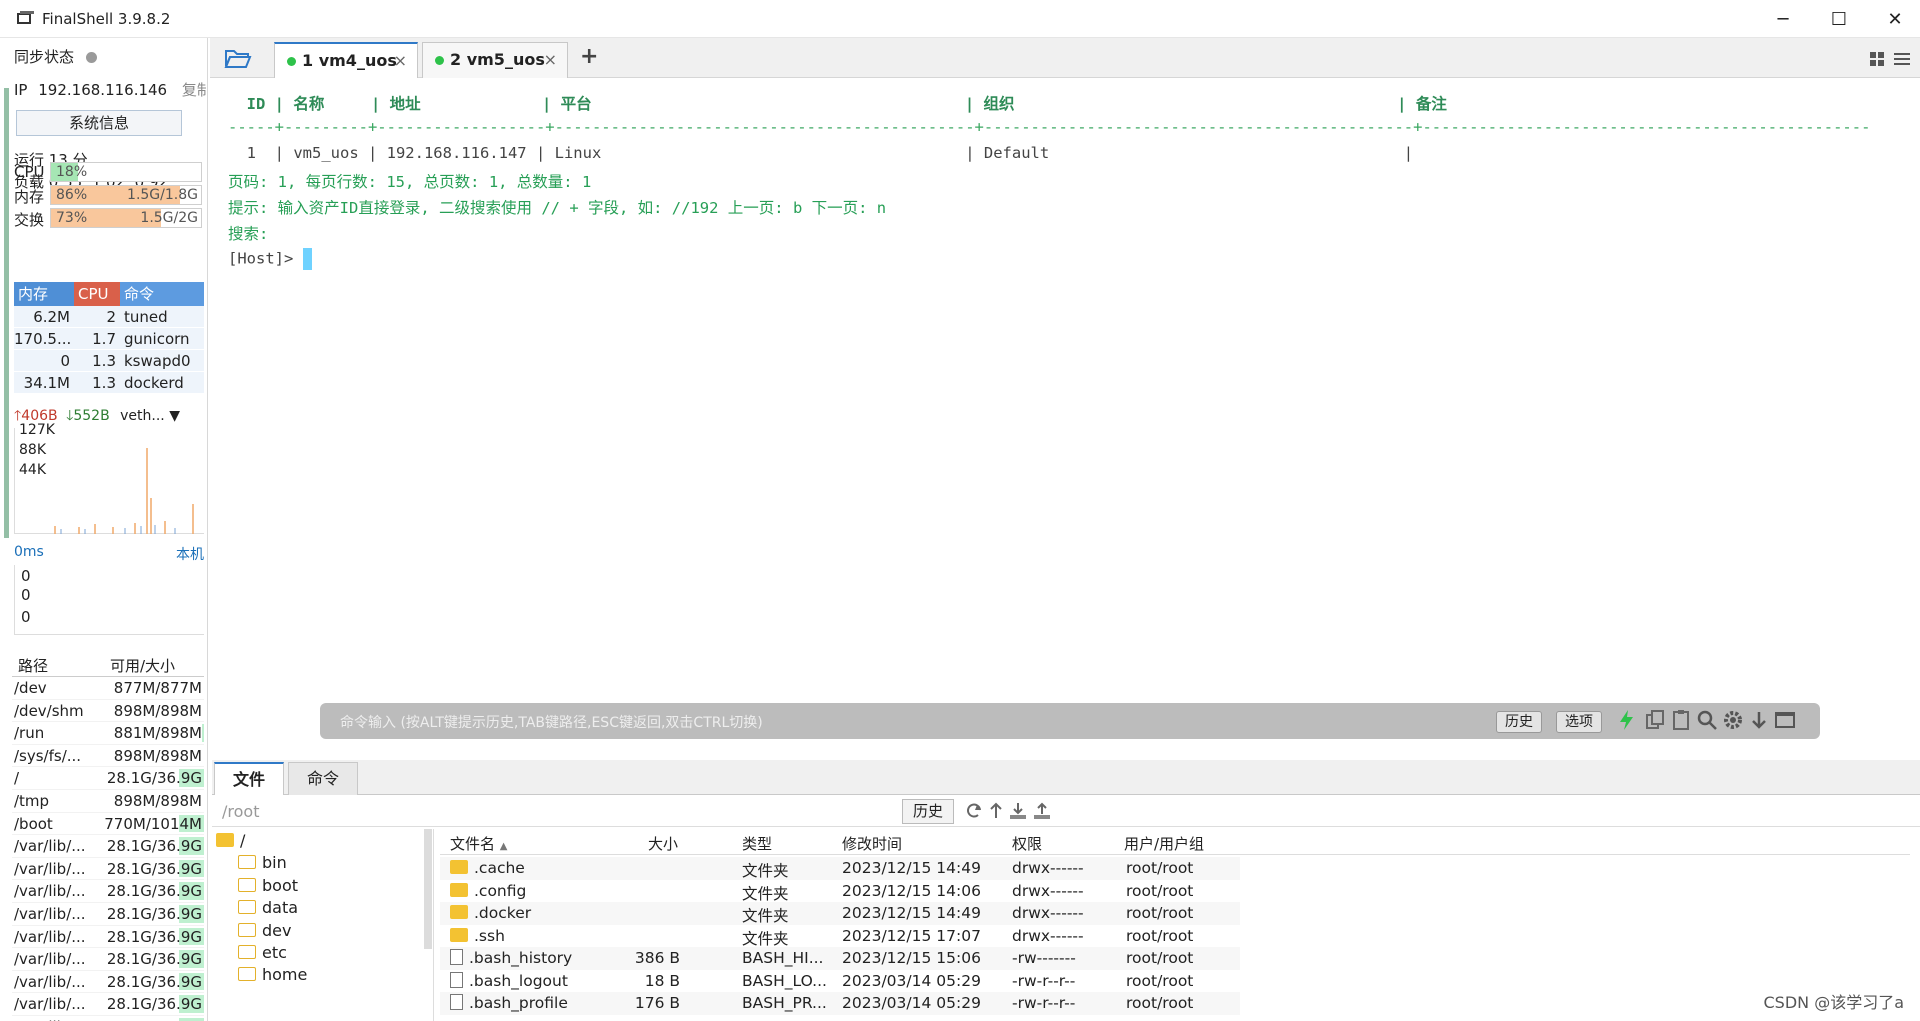 This screenshot has height=1021, width=1920. I want to click on column-owner: 用户/用户组, so click(1164, 843).